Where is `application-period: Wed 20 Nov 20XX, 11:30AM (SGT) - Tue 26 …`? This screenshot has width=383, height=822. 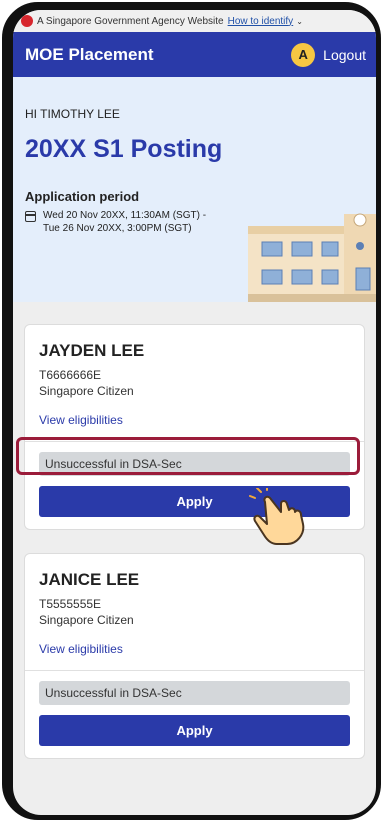 application-period: Wed 20 Nov 20XX, 11:30AM (SGT) - Tue 26 … is located at coordinates (115, 222).